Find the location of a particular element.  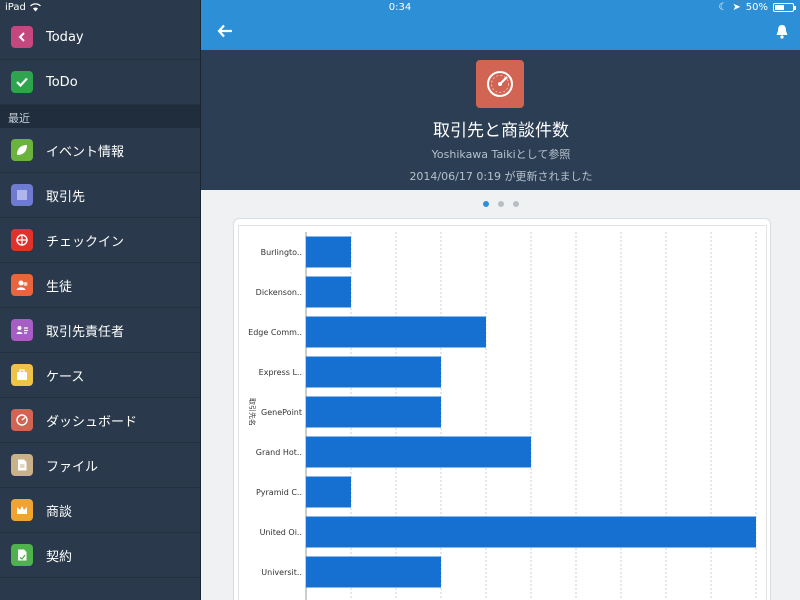

sidebar-item-today: Today is located at coordinates (100, 37).